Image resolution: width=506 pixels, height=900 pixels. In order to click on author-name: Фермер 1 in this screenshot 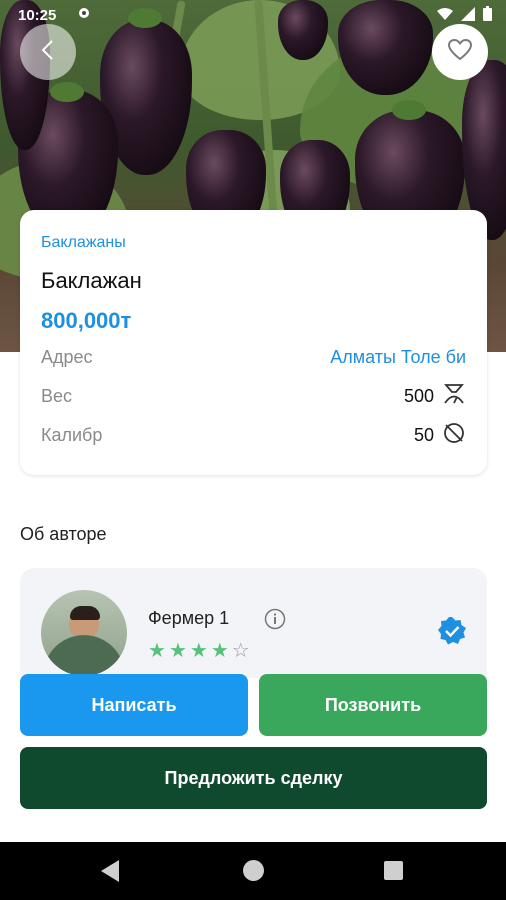, I will do `click(189, 618)`.